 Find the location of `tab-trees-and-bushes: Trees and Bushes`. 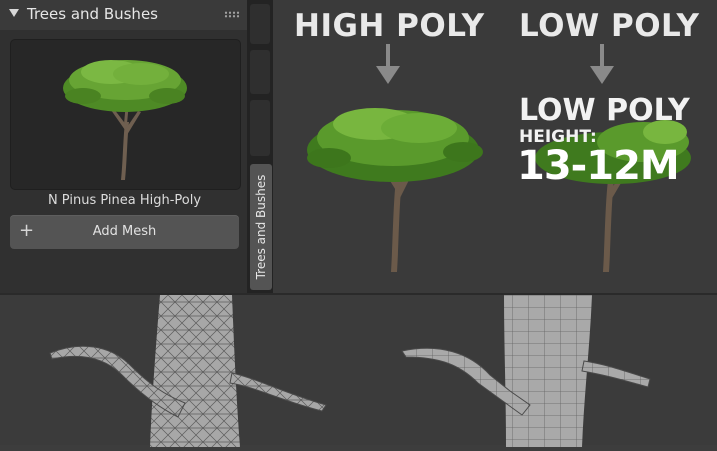

tab-trees-and-bushes: Trees and Bushes is located at coordinates (261, 227).